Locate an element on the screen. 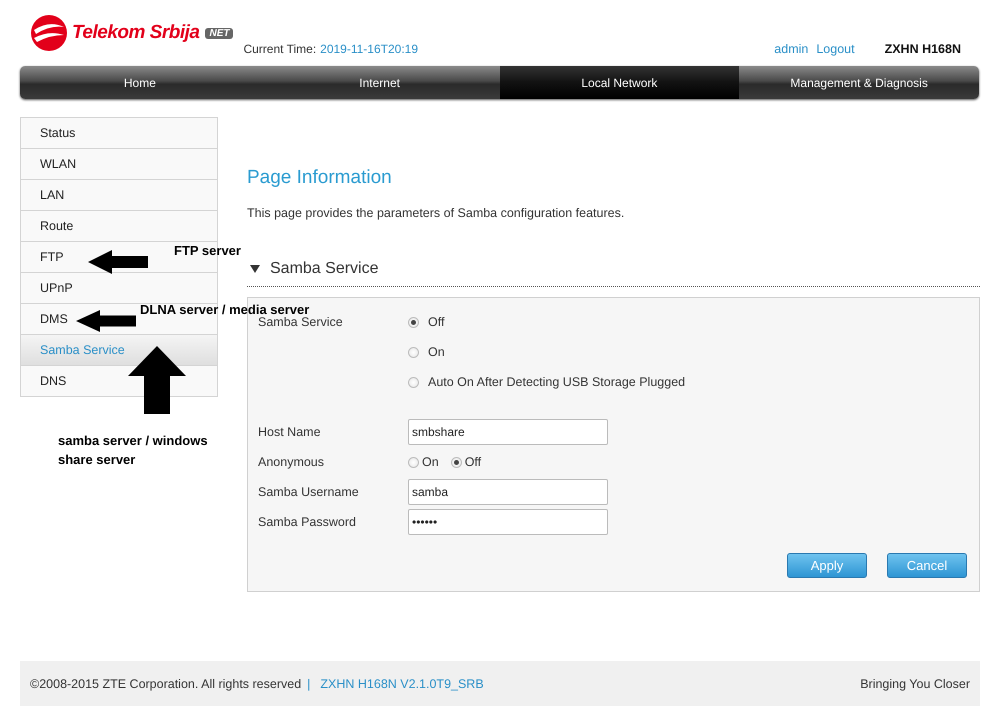  sidebar-item: Route is located at coordinates (57, 226).